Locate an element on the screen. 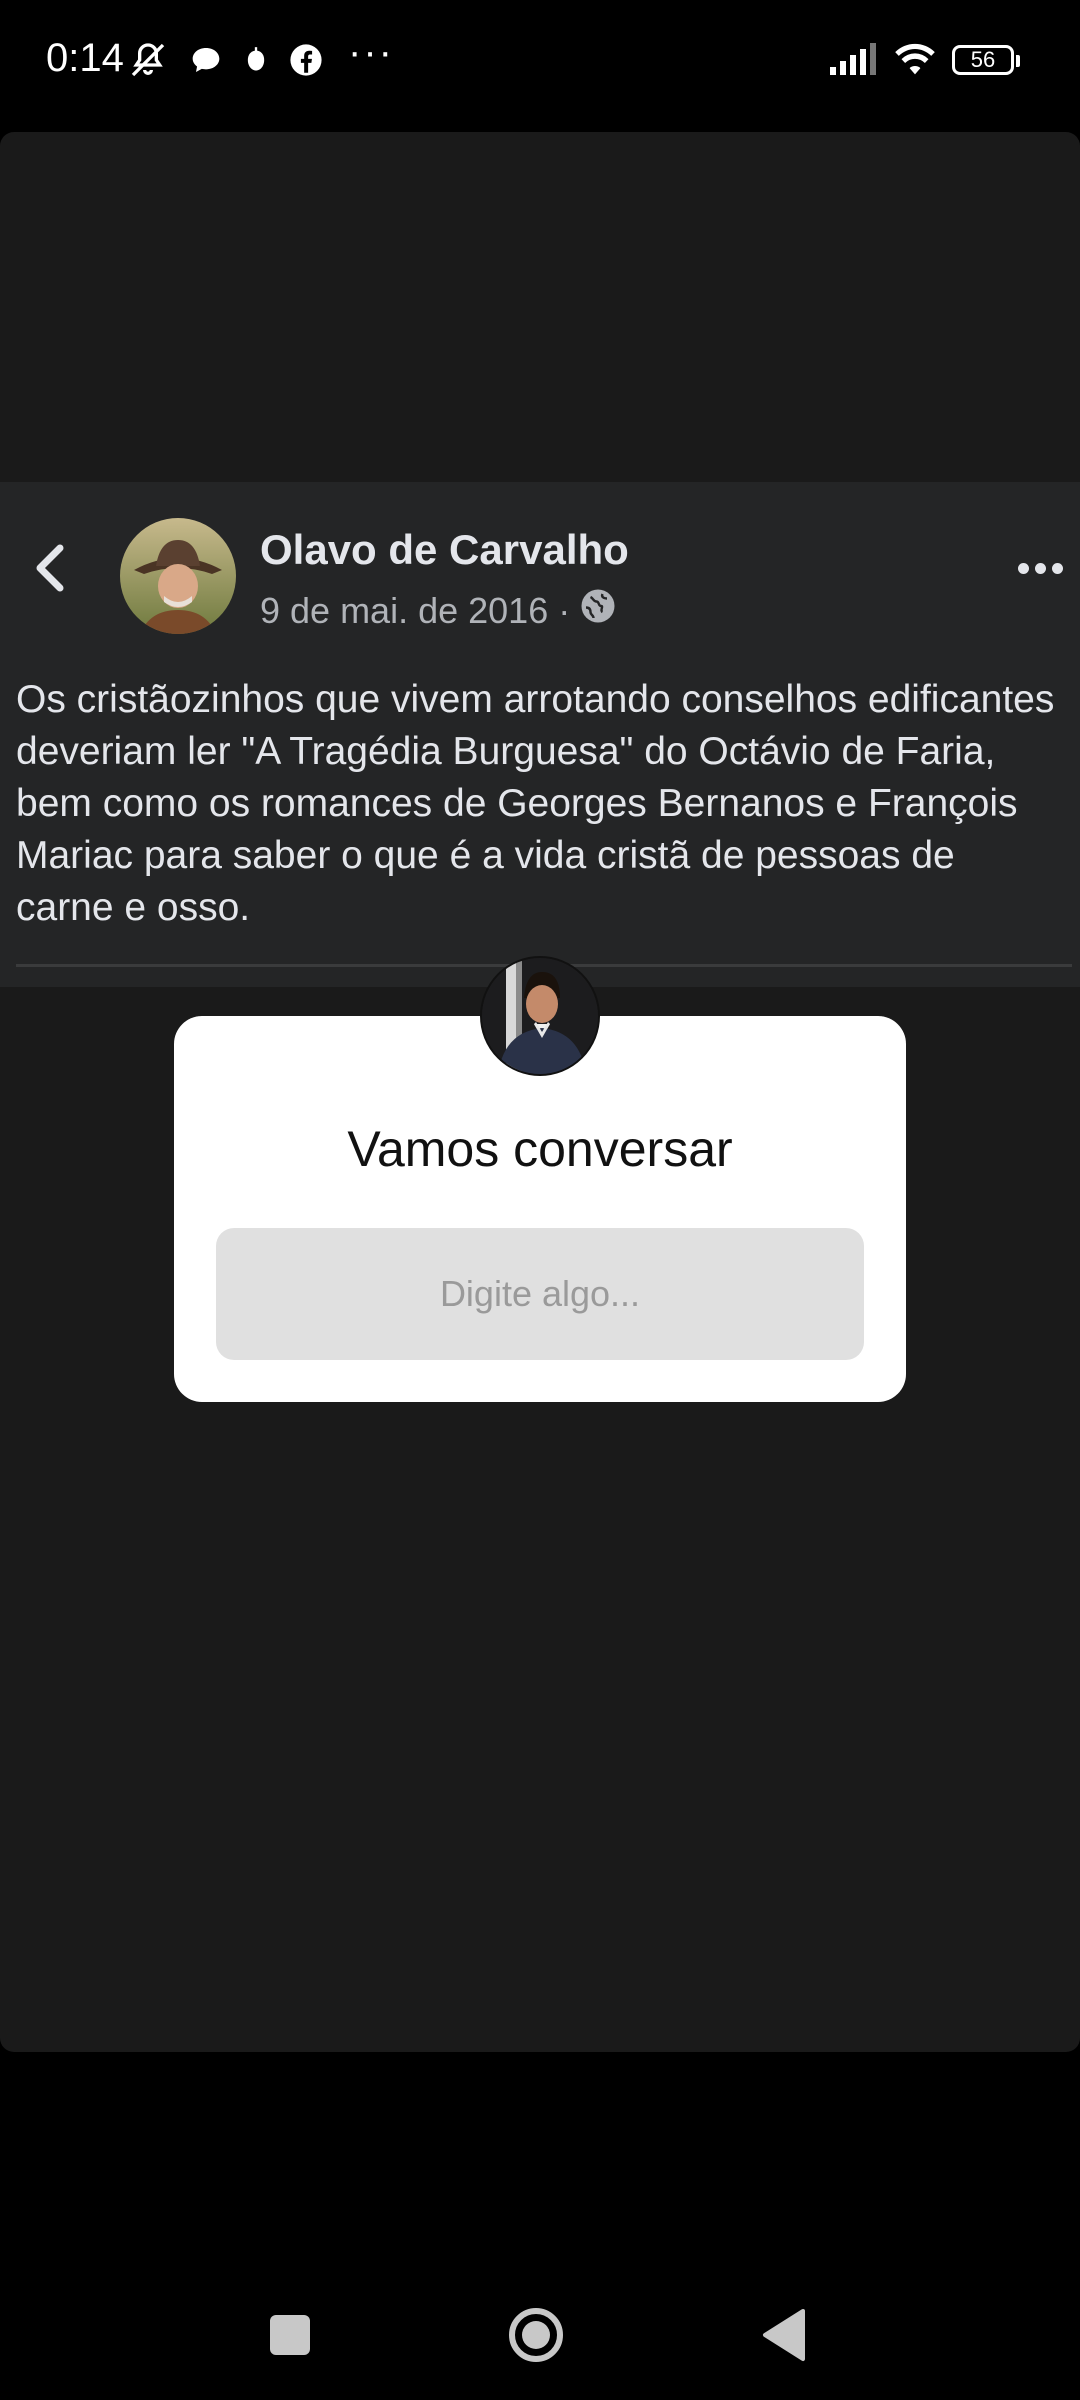 The height and width of the screenshot is (2400, 1080). mute-icon is located at coordinates (148, 60).